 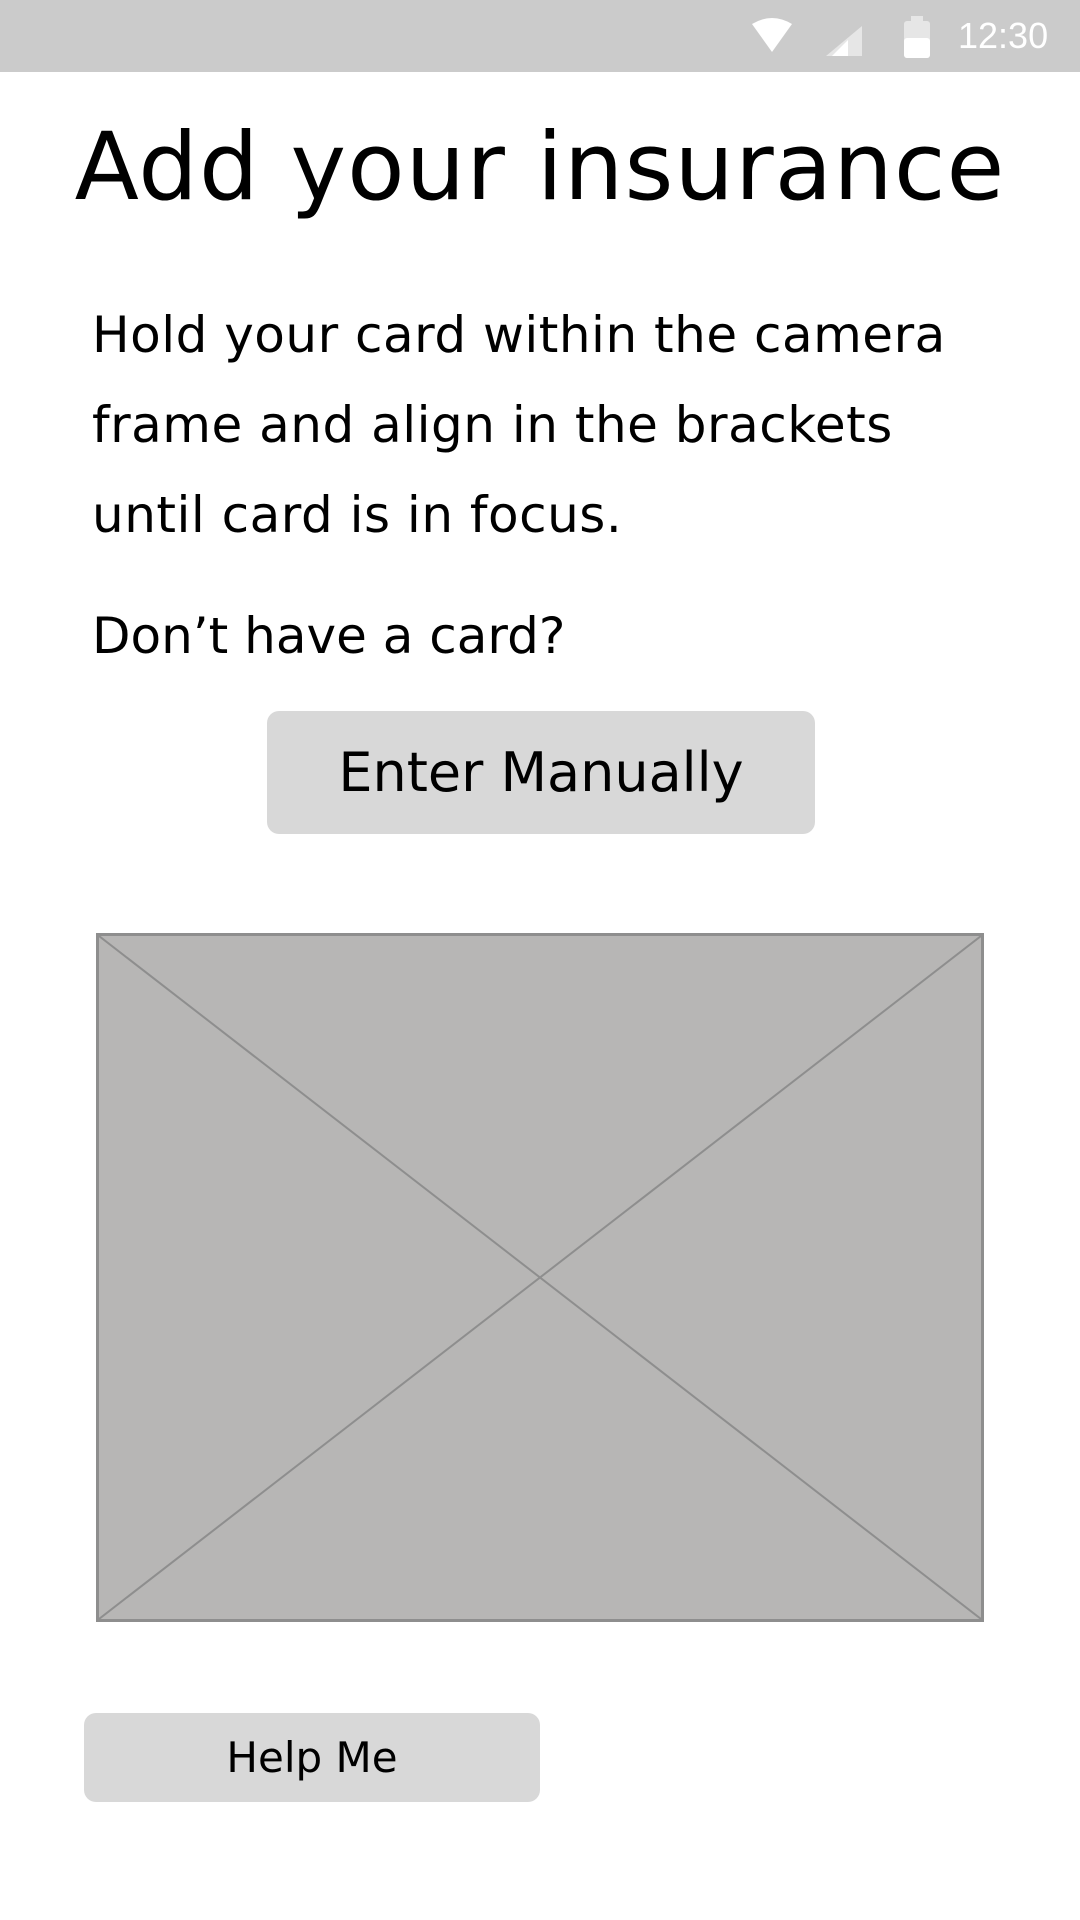 What do you see at coordinates (540, 167) in the screenshot?
I see `page-title: Add your insurance` at bounding box center [540, 167].